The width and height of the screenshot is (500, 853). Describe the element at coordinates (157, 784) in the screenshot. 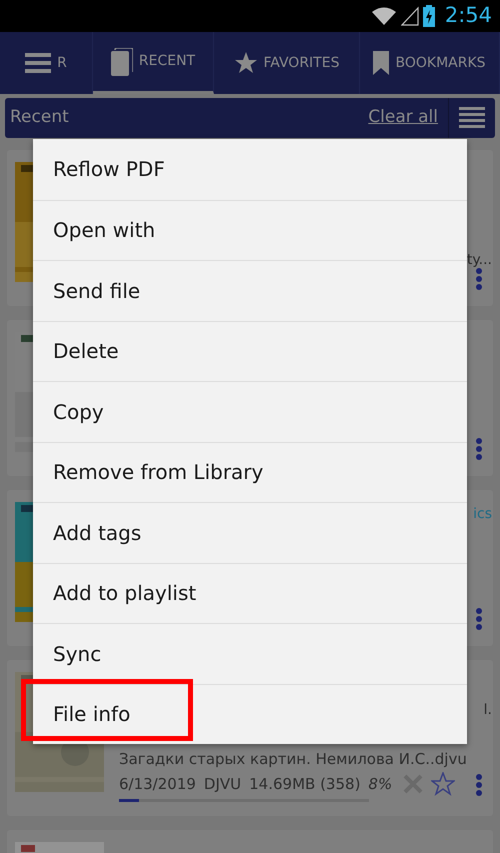

I see `file-meta-text: 6/13/2019` at that location.